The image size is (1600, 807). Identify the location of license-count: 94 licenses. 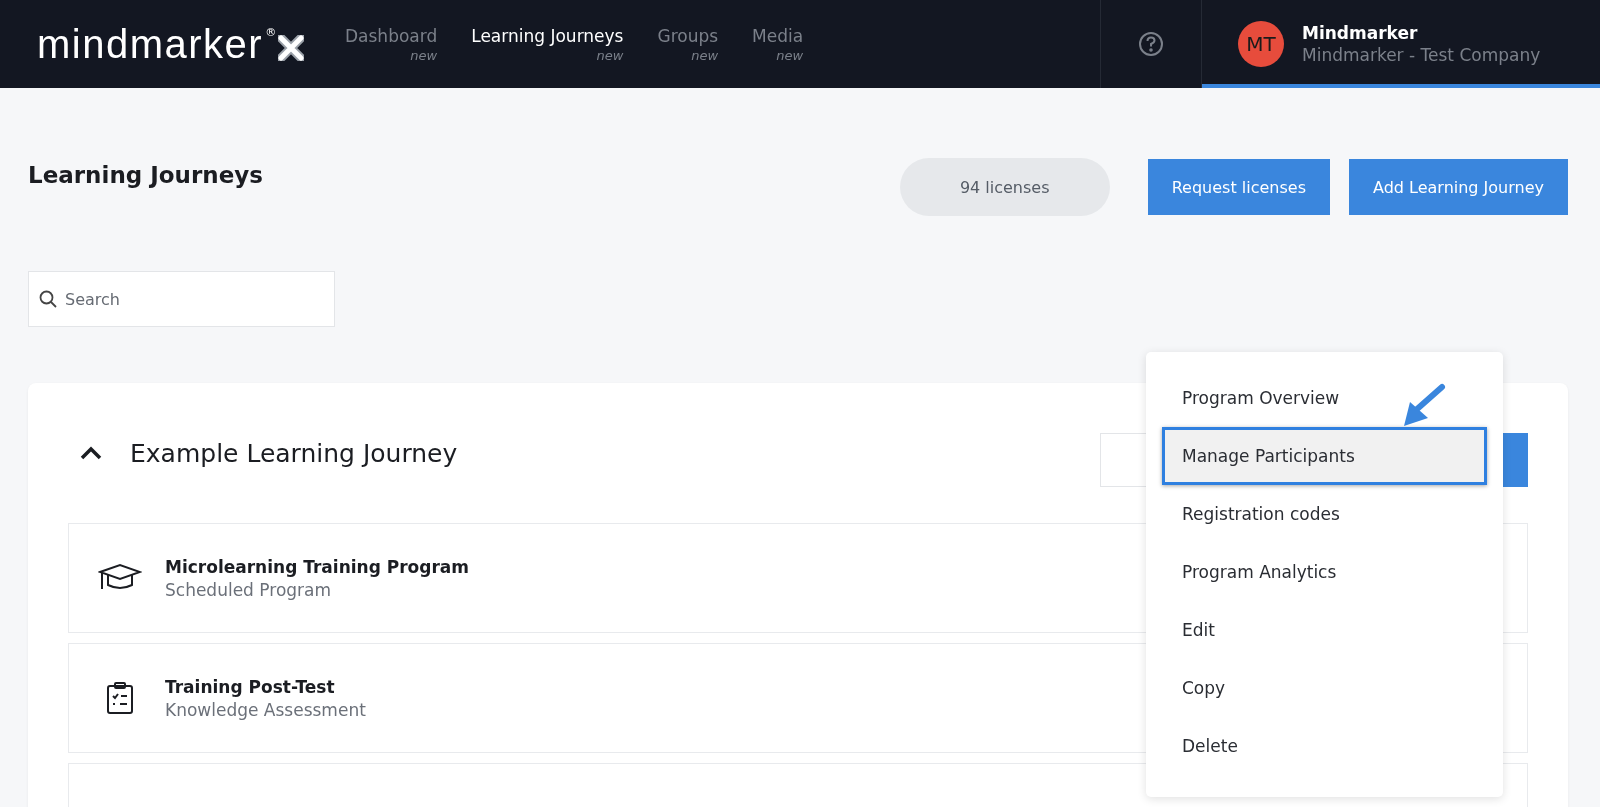
(1004, 187).